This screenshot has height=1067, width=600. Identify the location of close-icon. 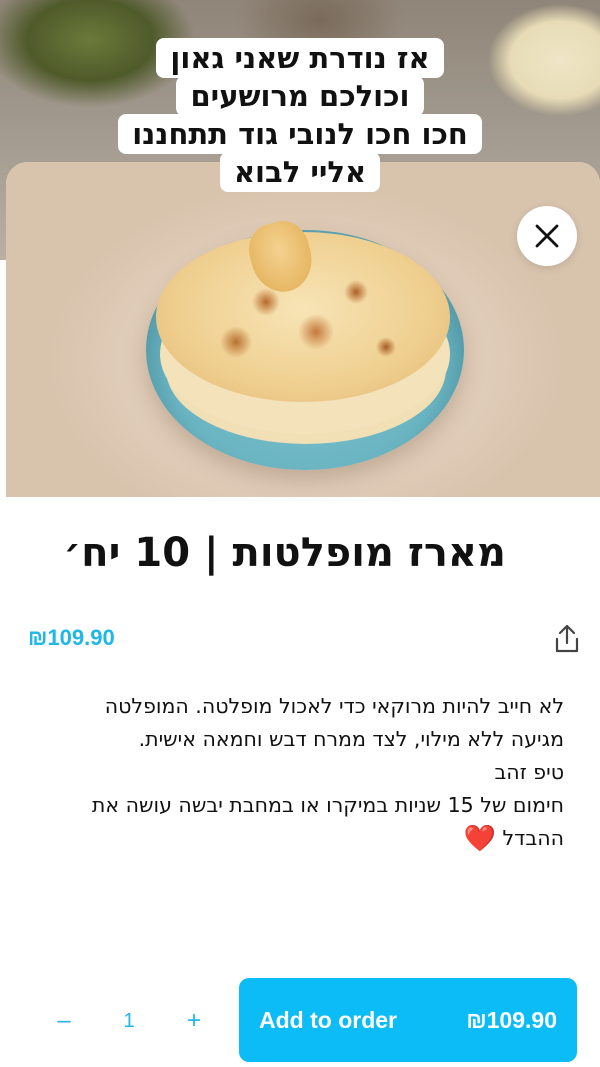
(547, 236).